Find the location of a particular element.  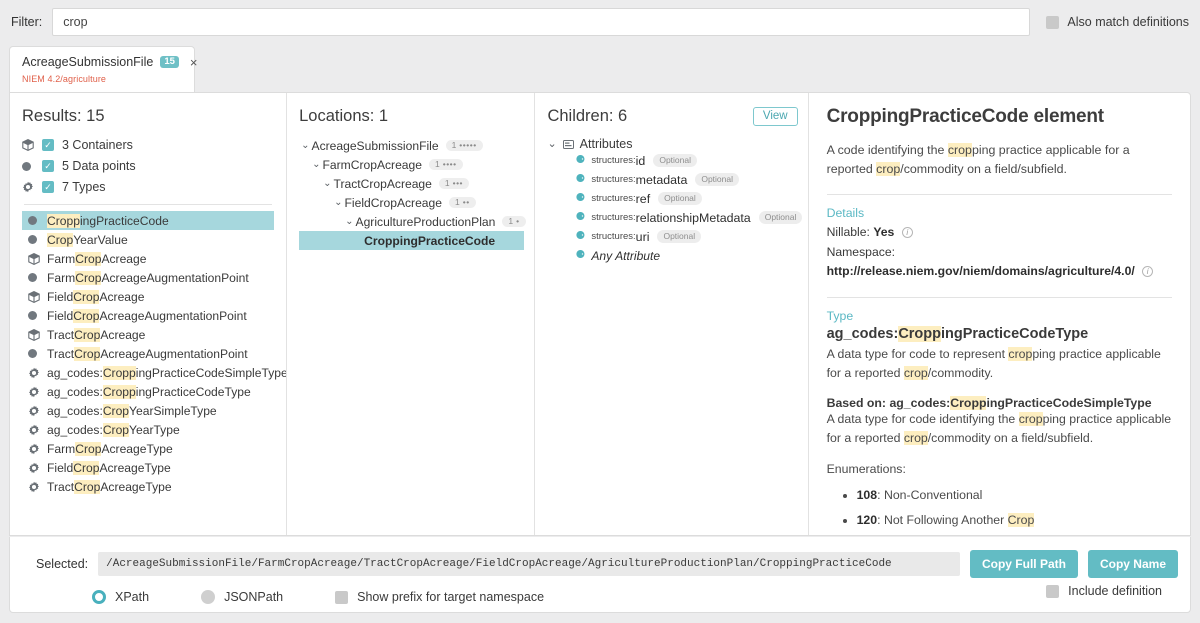

container-icon is located at coordinates (37, 258).